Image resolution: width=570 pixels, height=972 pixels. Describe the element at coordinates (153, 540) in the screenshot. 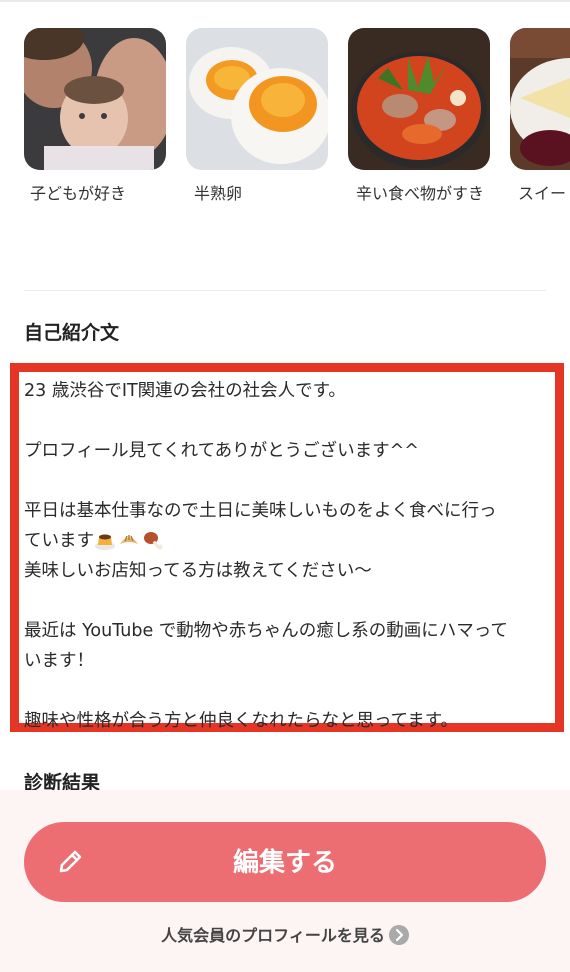

I see `meat-on-bone-emoji` at that location.